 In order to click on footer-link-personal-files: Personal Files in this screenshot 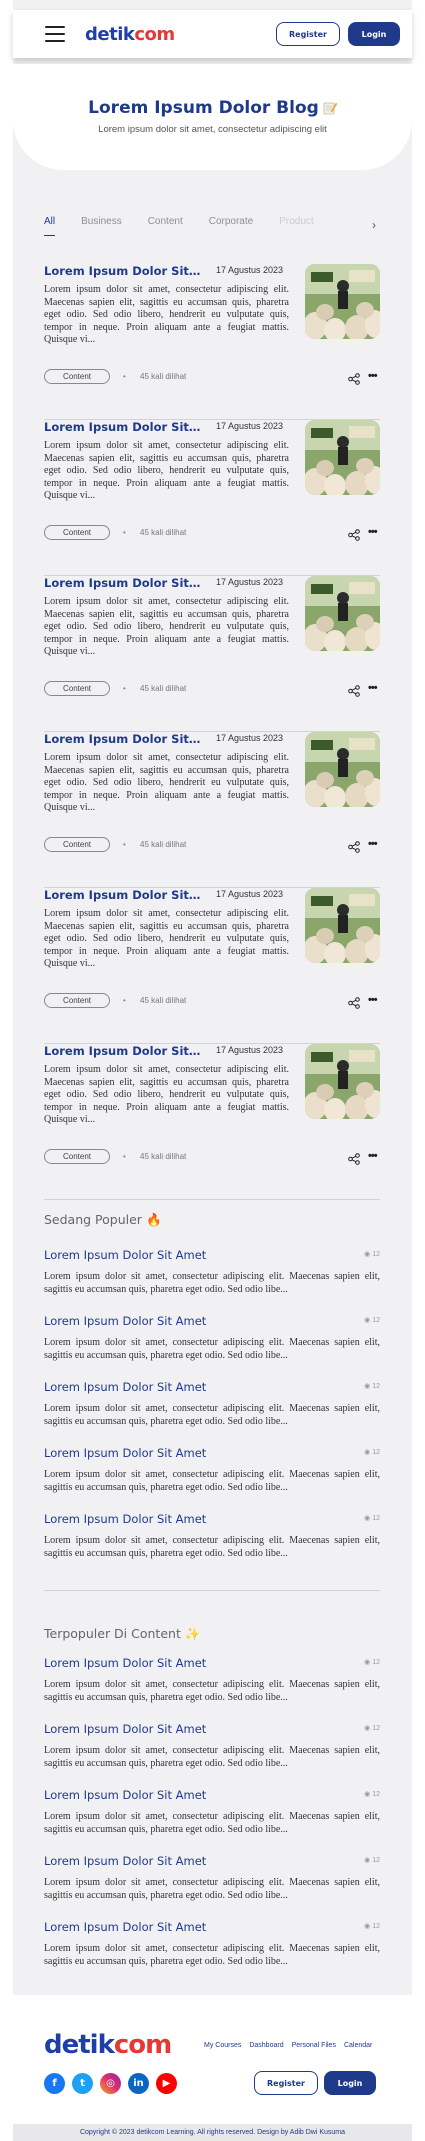, I will do `click(314, 2045)`.